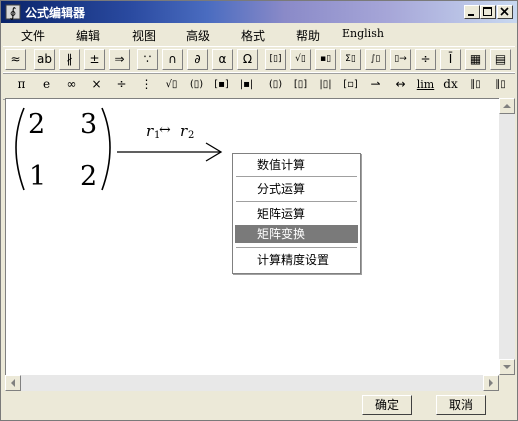 The width and height of the screenshot is (518, 421). What do you see at coordinates (121, 85) in the screenshot?
I see `divide-symbol-button: ÷` at bounding box center [121, 85].